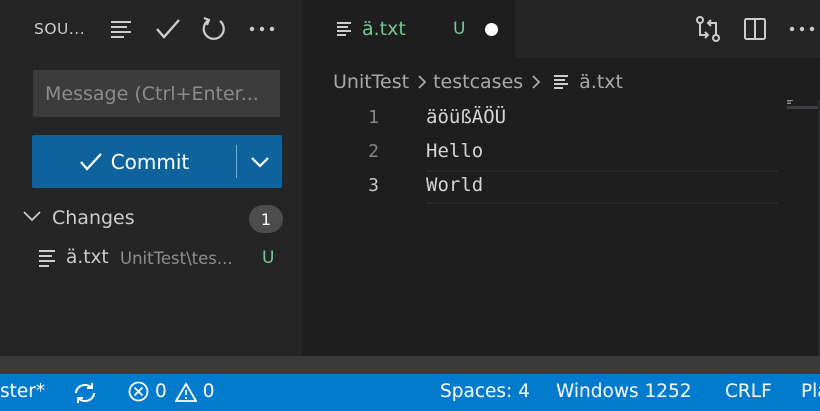 The height and width of the screenshot is (411, 820). Describe the element at coordinates (410, 365) in the screenshot. I see `horizontal-scrollbar-track` at that location.